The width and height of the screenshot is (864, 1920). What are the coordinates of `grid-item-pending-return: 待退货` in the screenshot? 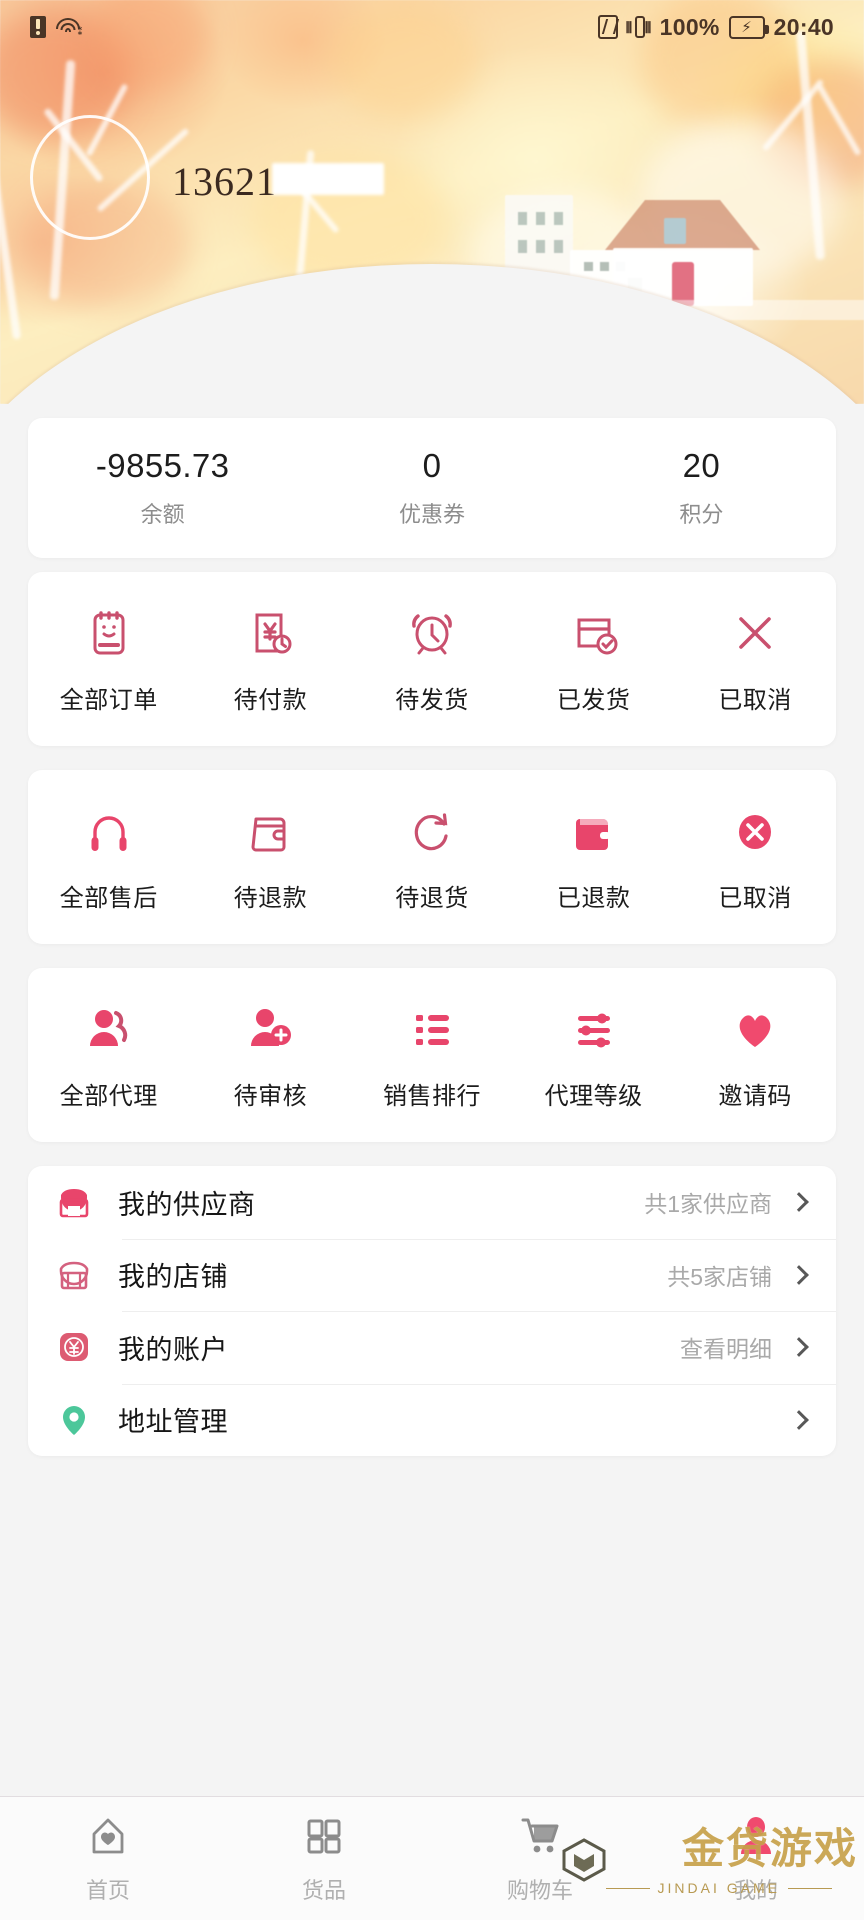 It's located at (432, 857).